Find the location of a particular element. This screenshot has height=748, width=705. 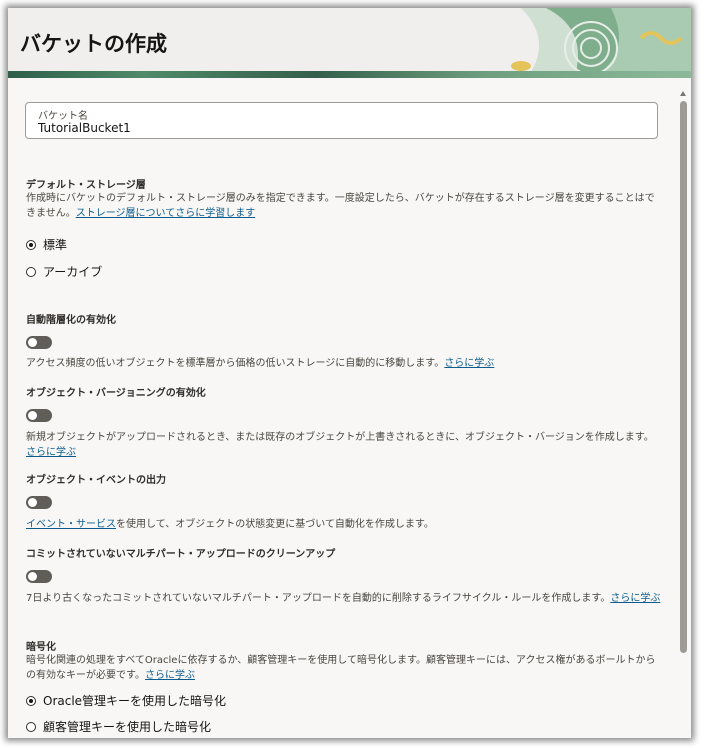

vertical-scrollbar is located at coordinates (683, 413).